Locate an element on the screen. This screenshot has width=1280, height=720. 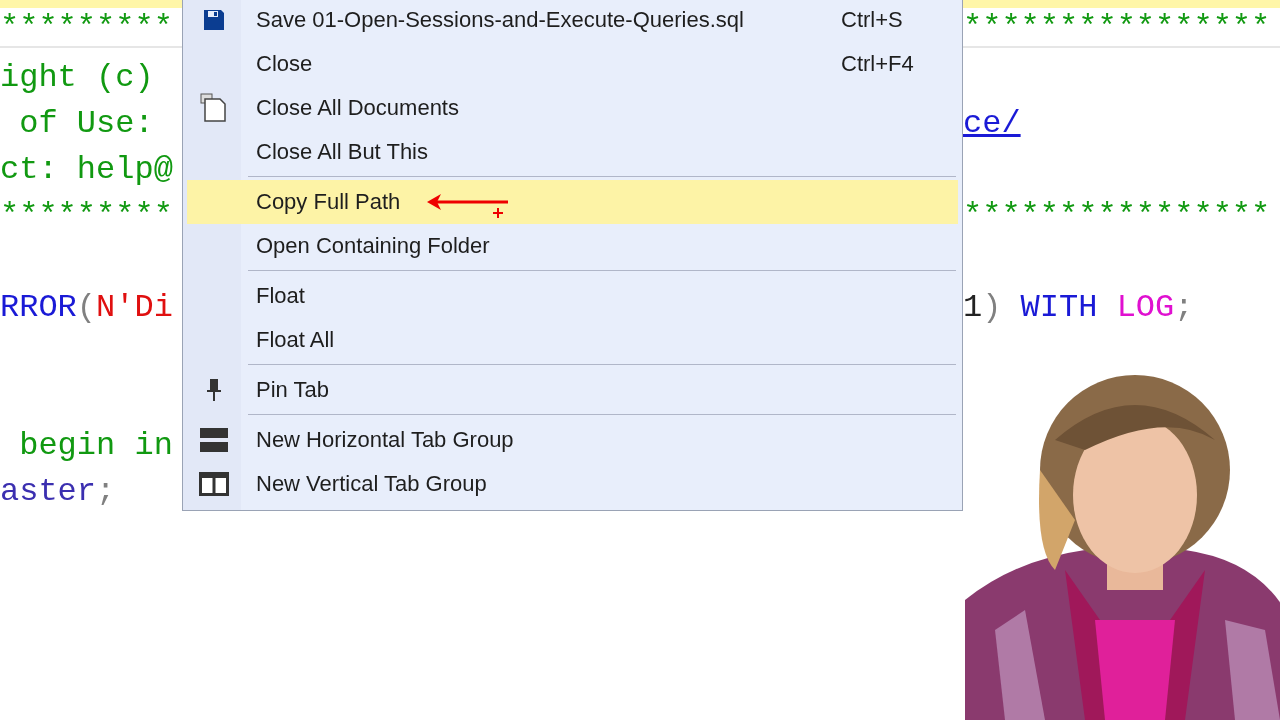
shortcut-text: Ctrl+F4 is located at coordinates (877, 64).